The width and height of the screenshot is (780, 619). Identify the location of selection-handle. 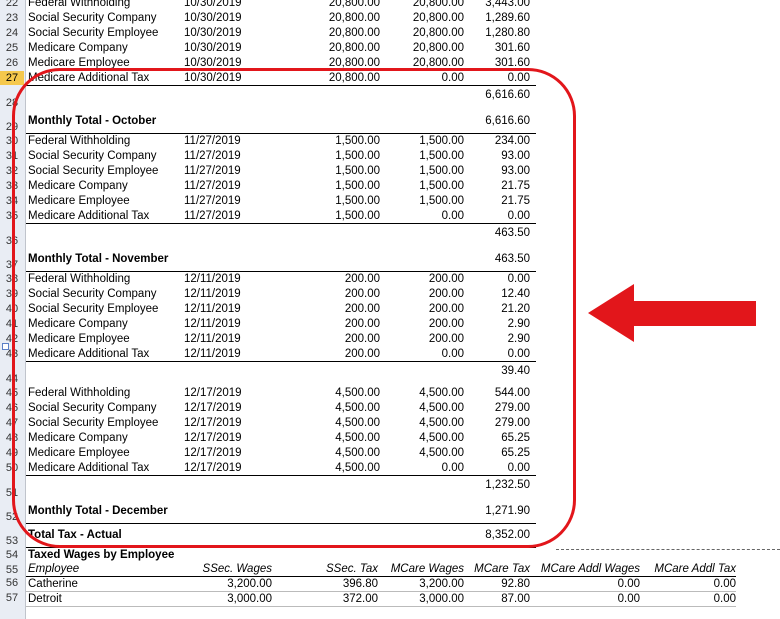
(5, 346).